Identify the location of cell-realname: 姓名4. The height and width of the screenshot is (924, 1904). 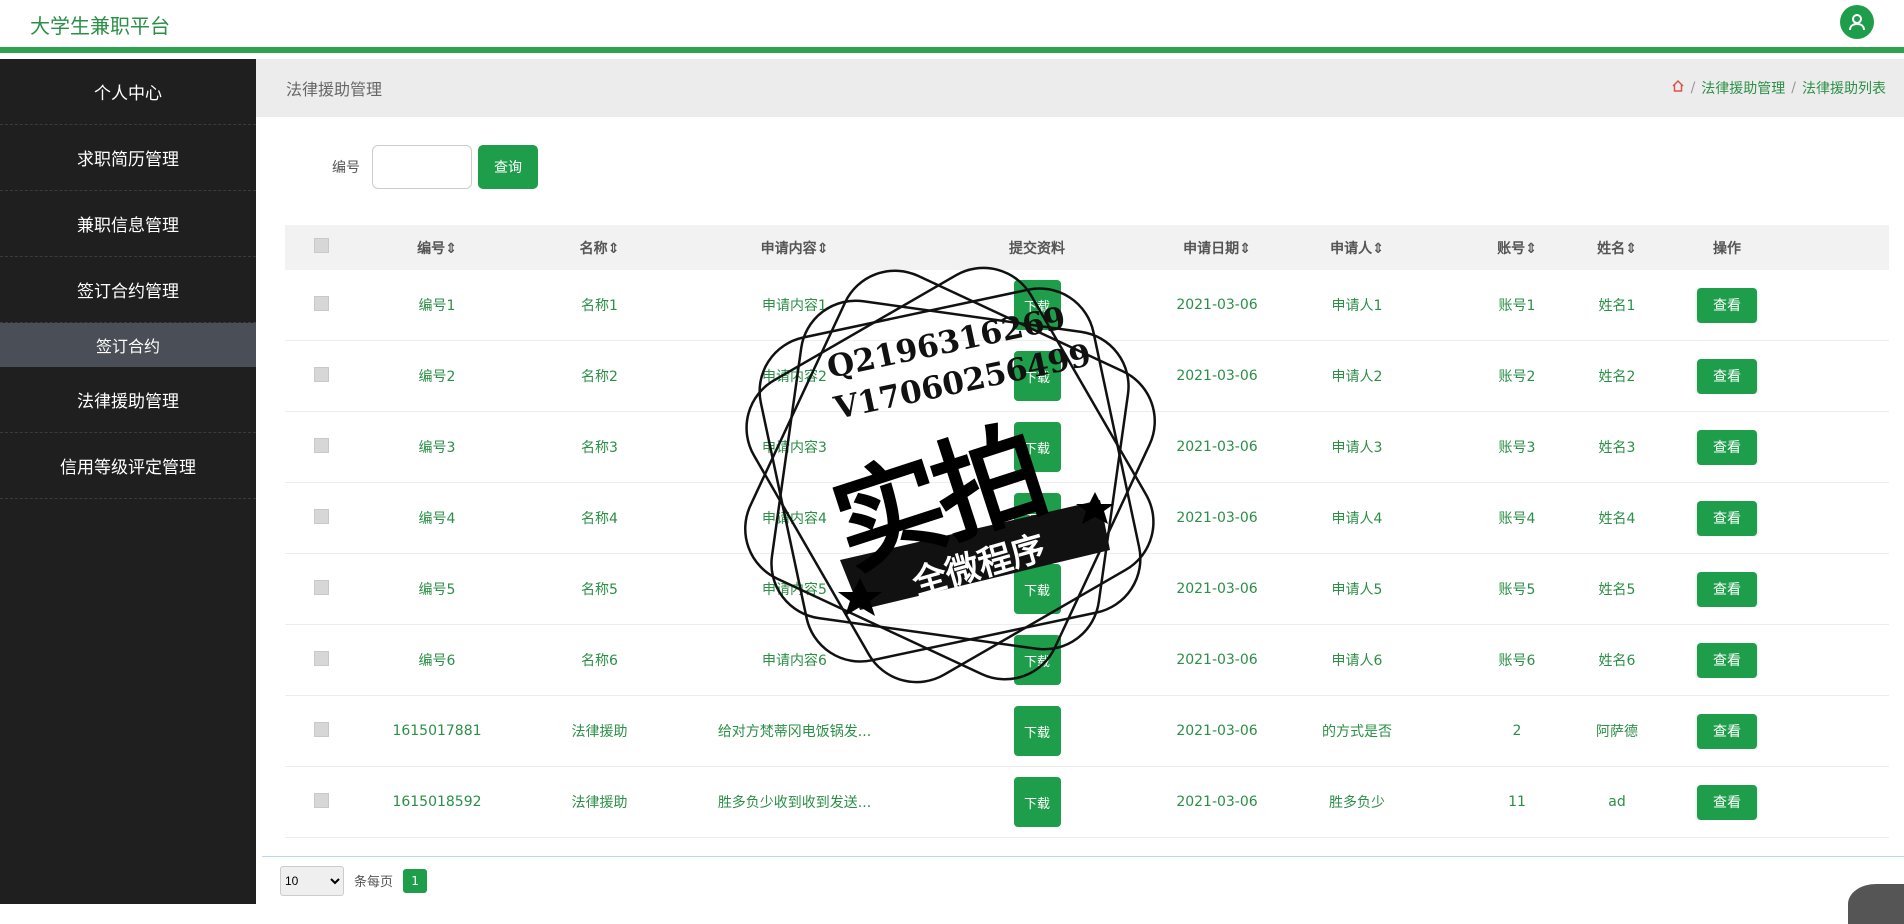
(1617, 519).